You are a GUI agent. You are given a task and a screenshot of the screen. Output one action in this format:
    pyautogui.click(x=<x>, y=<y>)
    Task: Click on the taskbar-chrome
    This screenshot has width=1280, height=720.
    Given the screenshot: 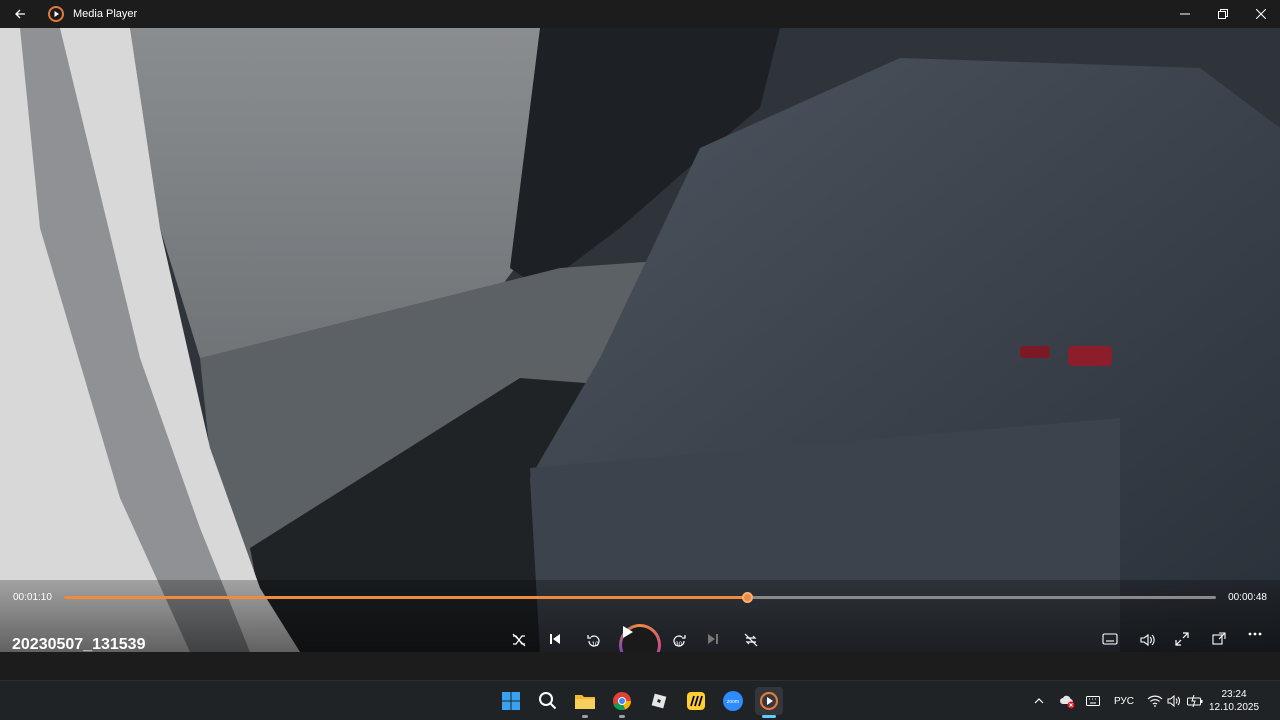 What is the action you would take?
    pyautogui.click(x=622, y=702)
    